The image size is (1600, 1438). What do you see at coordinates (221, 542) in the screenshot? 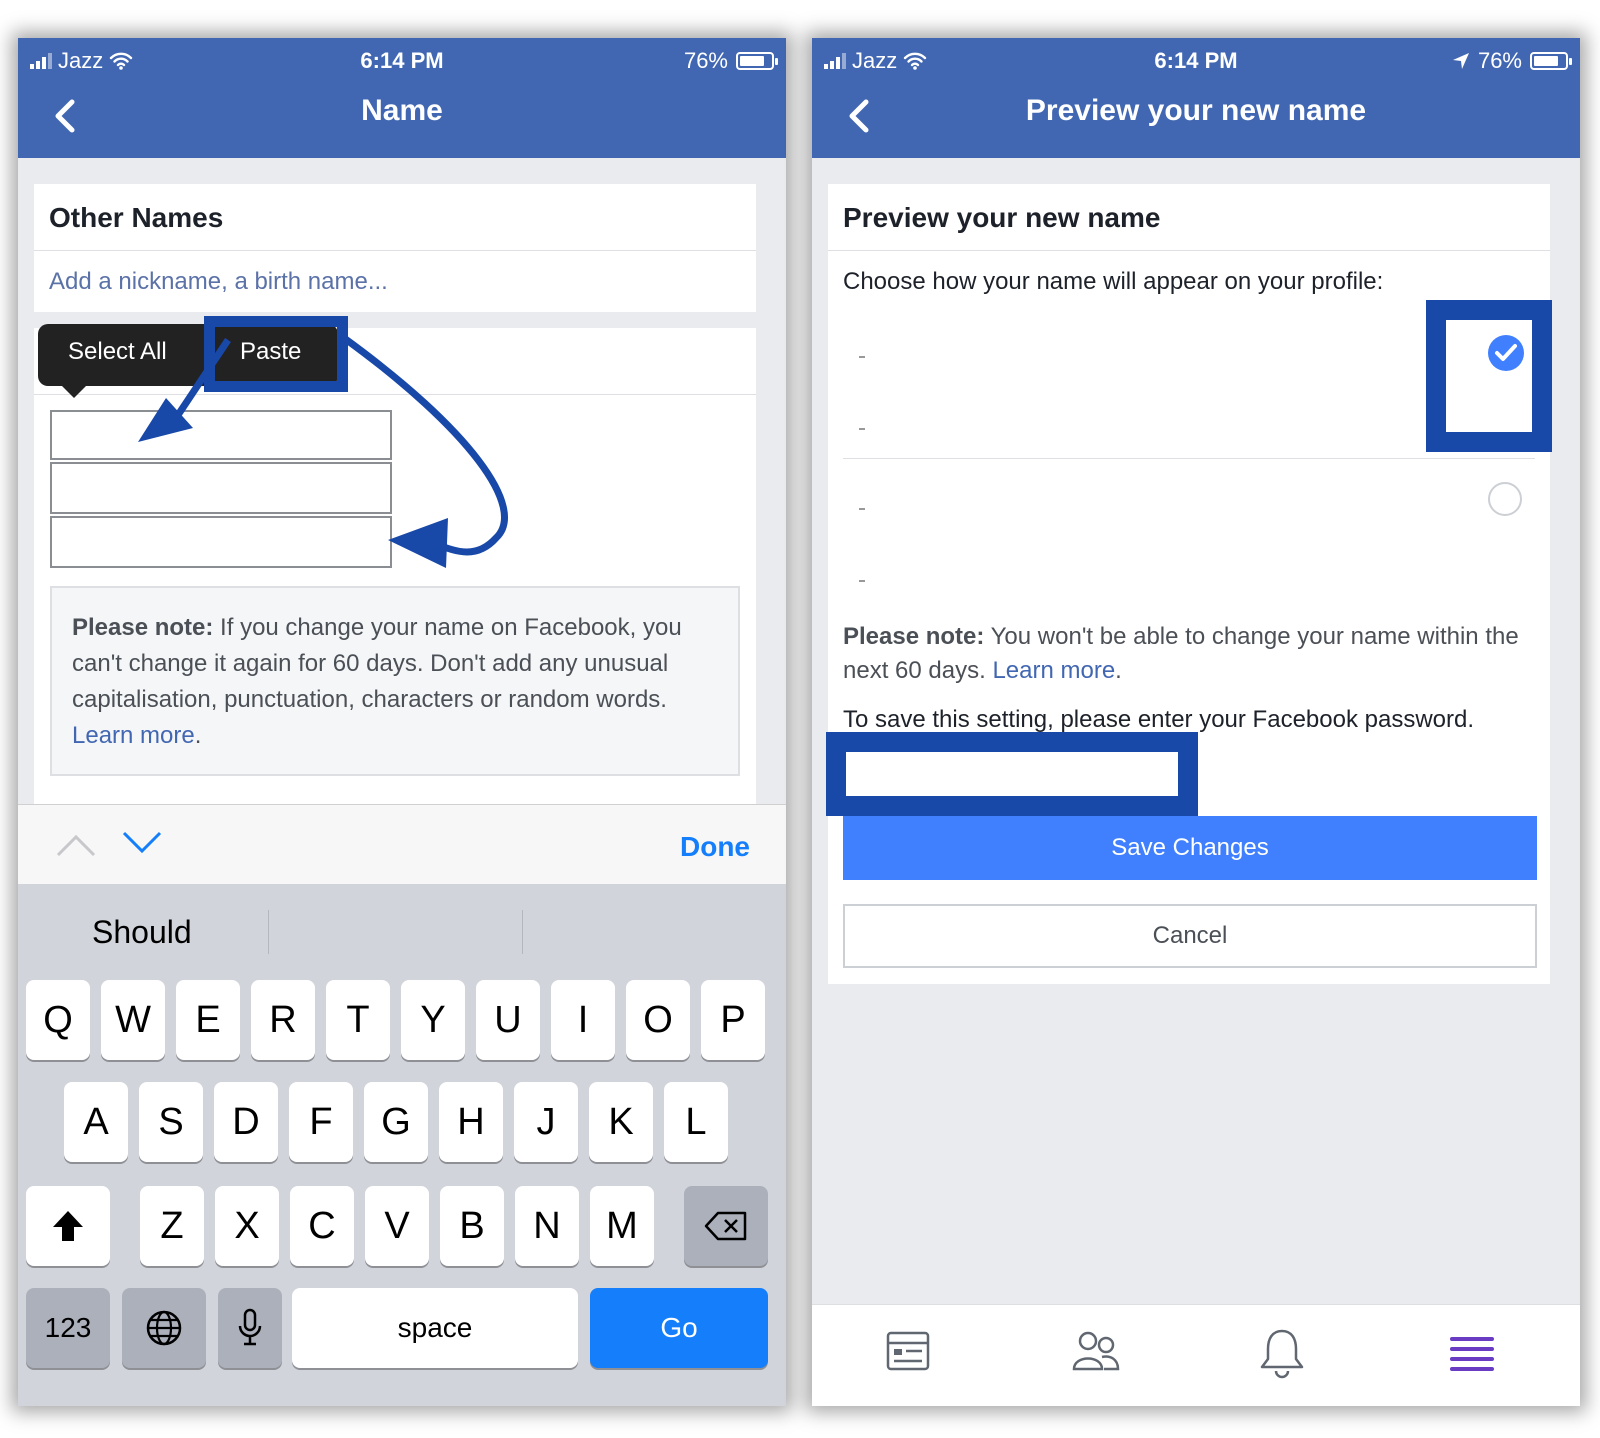
I see `last-name-input` at bounding box center [221, 542].